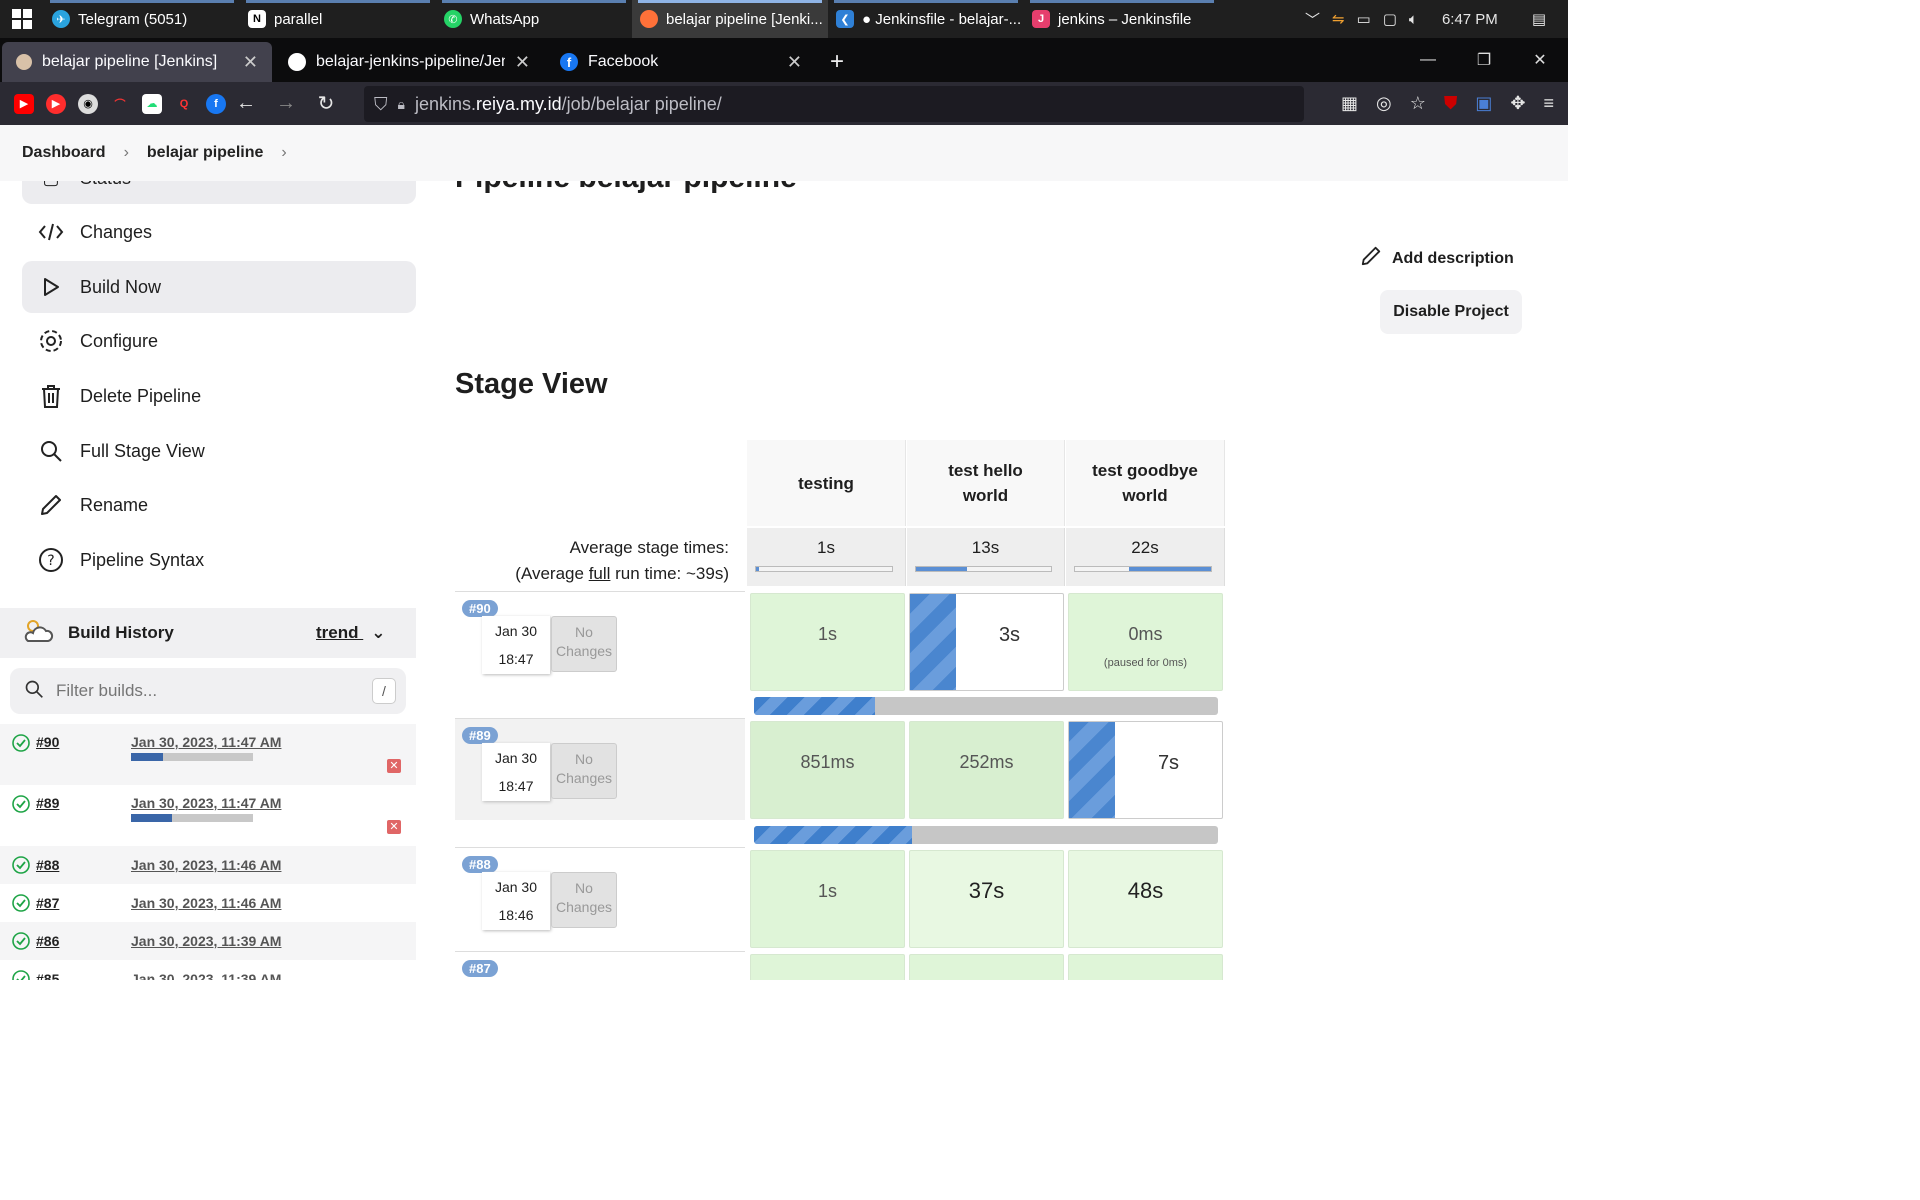 The image size is (1920, 1200). Describe the element at coordinates (47, 903) in the screenshot. I see `build-number-link: #87` at that location.